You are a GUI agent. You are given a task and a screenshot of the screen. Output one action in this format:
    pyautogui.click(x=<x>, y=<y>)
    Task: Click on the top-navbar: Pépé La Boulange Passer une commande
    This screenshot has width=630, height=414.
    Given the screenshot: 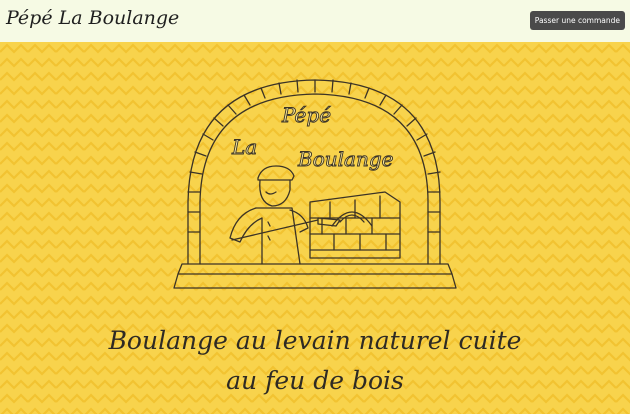 What is the action you would take?
    pyautogui.click(x=315, y=21)
    